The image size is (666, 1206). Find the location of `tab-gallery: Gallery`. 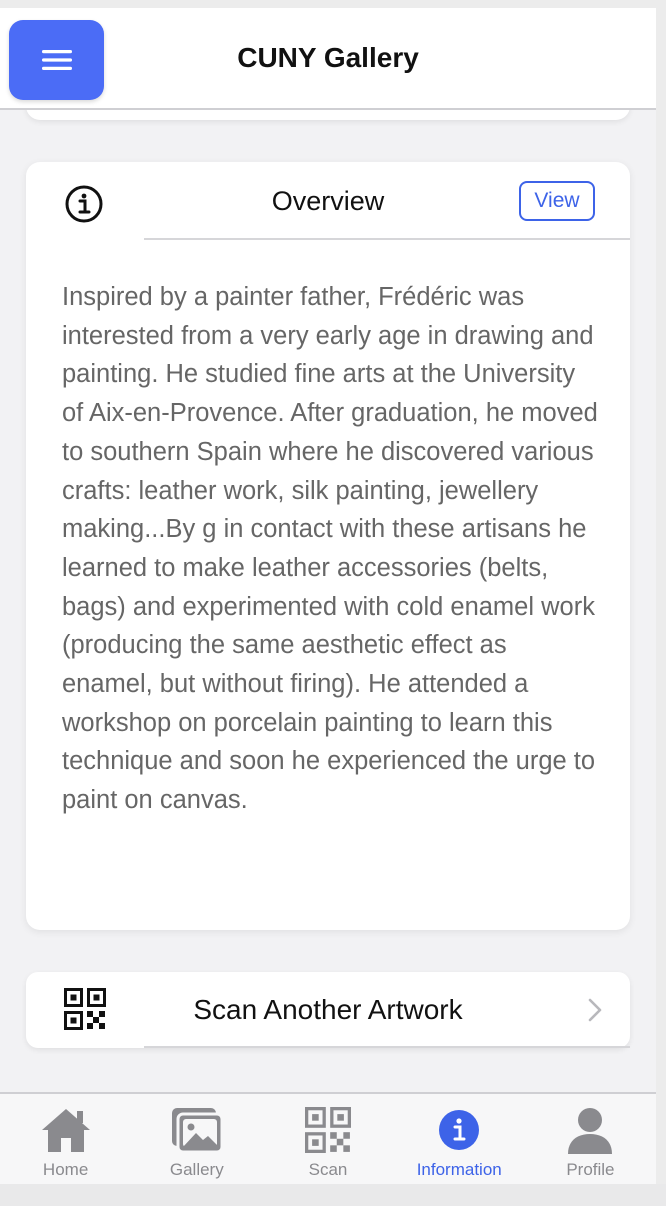

tab-gallery: Gallery is located at coordinates (196, 1139).